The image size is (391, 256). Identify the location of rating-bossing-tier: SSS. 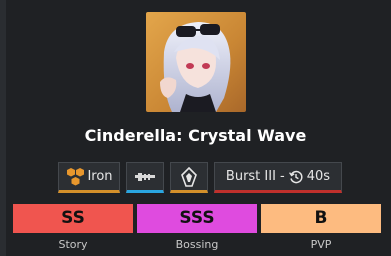
(197, 218).